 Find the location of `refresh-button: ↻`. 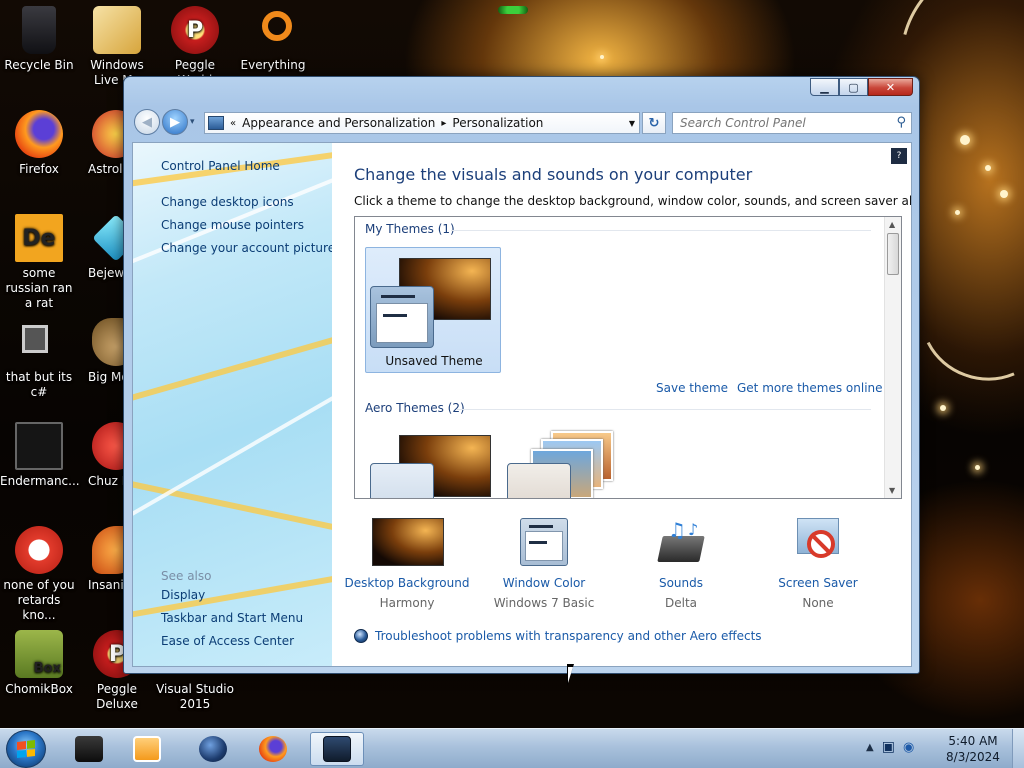

refresh-button: ↻ is located at coordinates (654, 123).